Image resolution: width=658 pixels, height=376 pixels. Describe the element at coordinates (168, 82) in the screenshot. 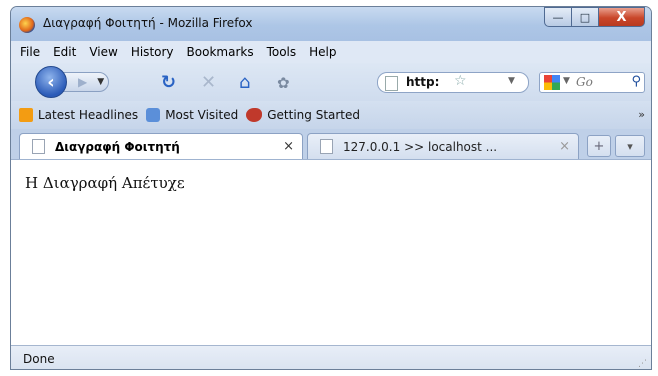

I see `reload-icon: ↻` at that location.